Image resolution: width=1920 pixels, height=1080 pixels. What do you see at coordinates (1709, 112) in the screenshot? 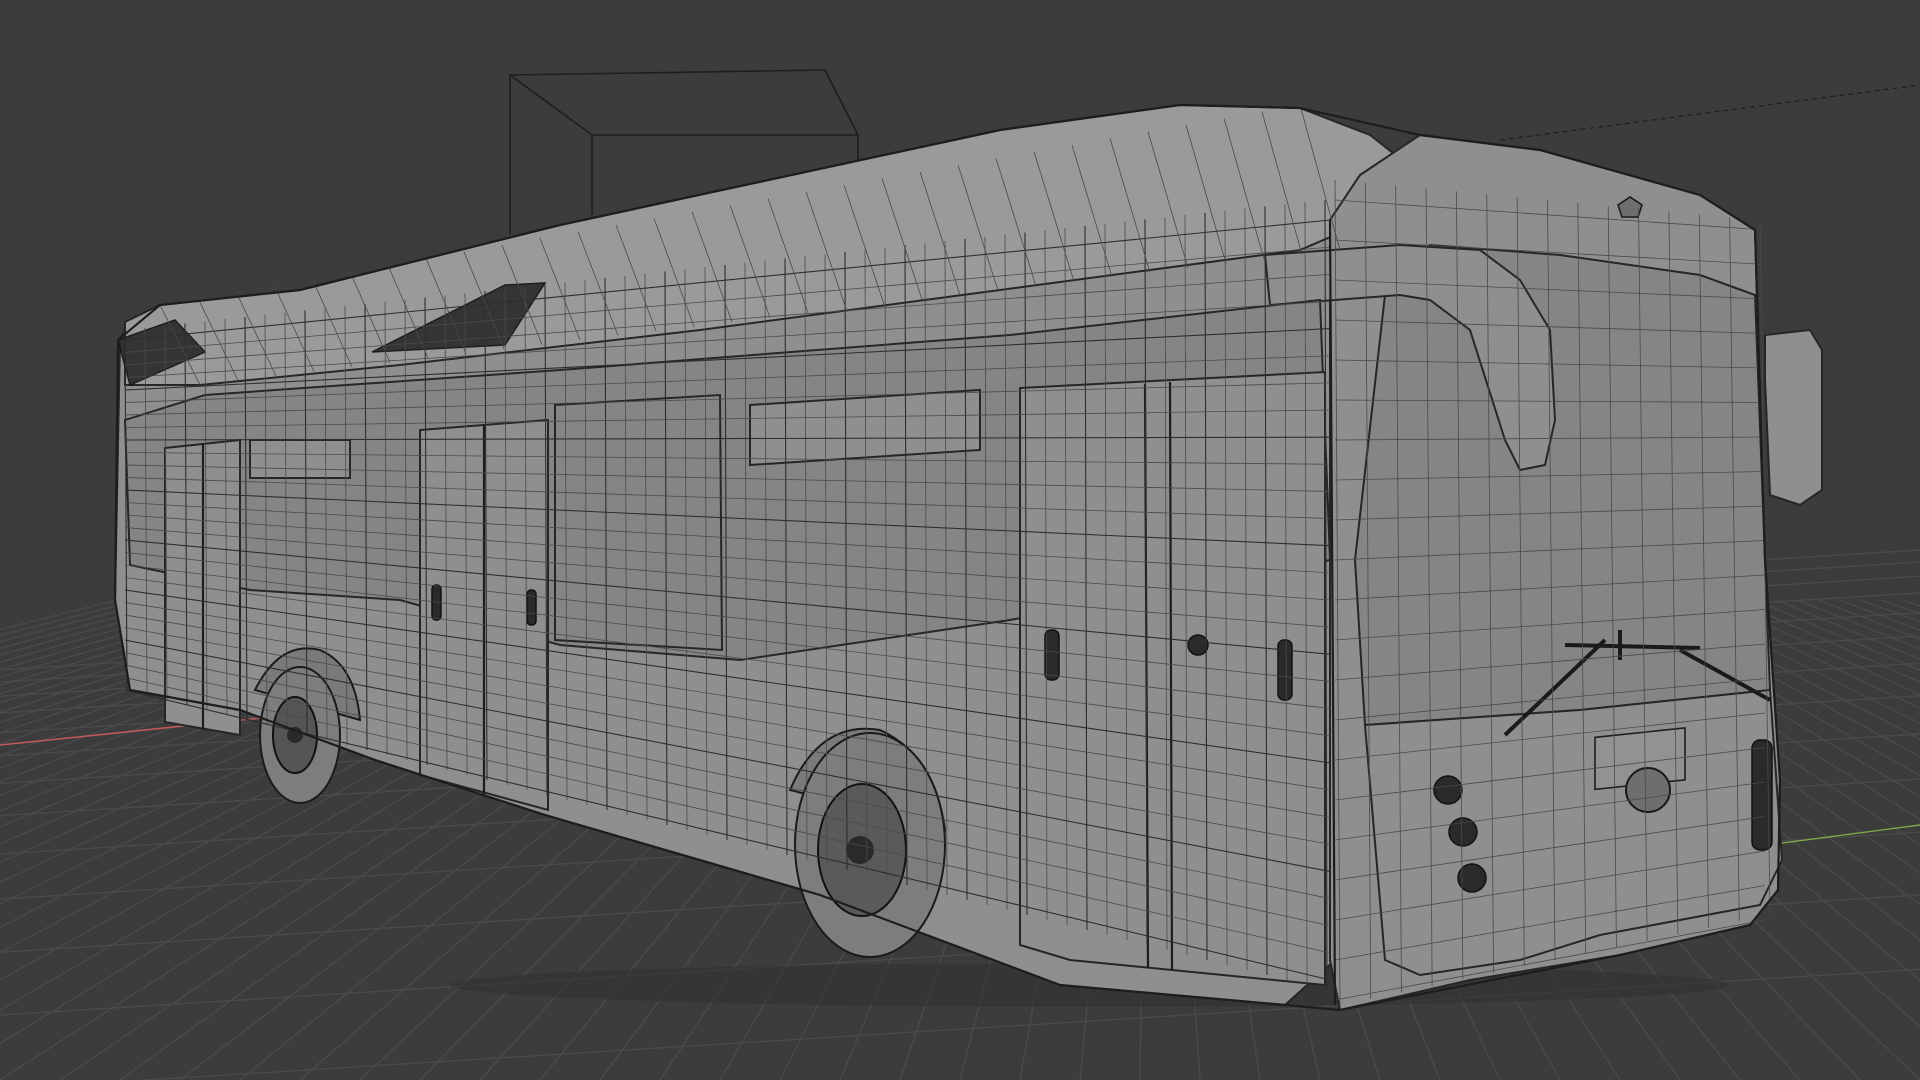
I see `light-direction-line` at bounding box center [1709, 112].